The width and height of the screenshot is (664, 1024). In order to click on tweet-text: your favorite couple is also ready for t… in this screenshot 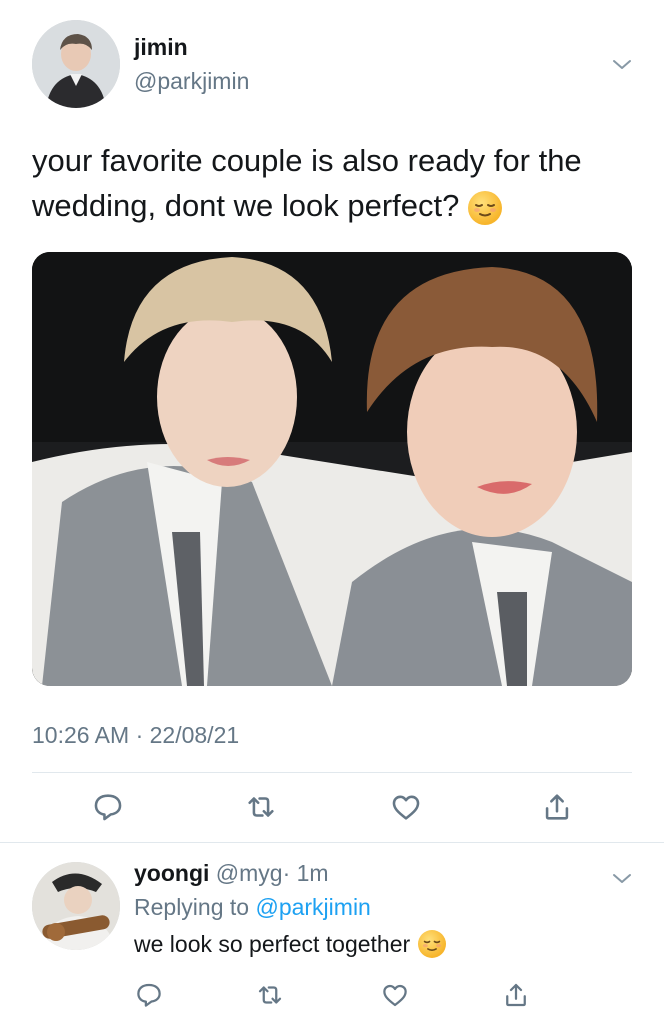, I will do `click(332, 183)`.